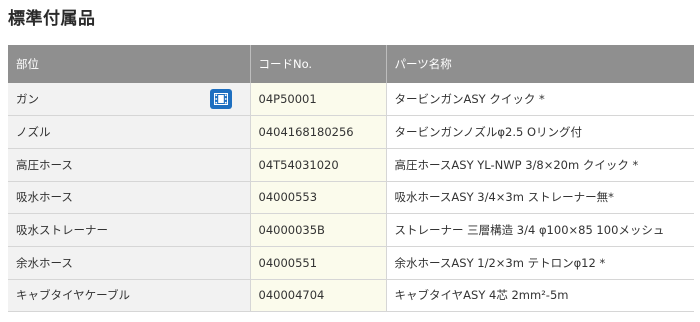 The image size is (700, 322). I want to click on name-cell: タービンガンASY クイック *, so click(540, 100).